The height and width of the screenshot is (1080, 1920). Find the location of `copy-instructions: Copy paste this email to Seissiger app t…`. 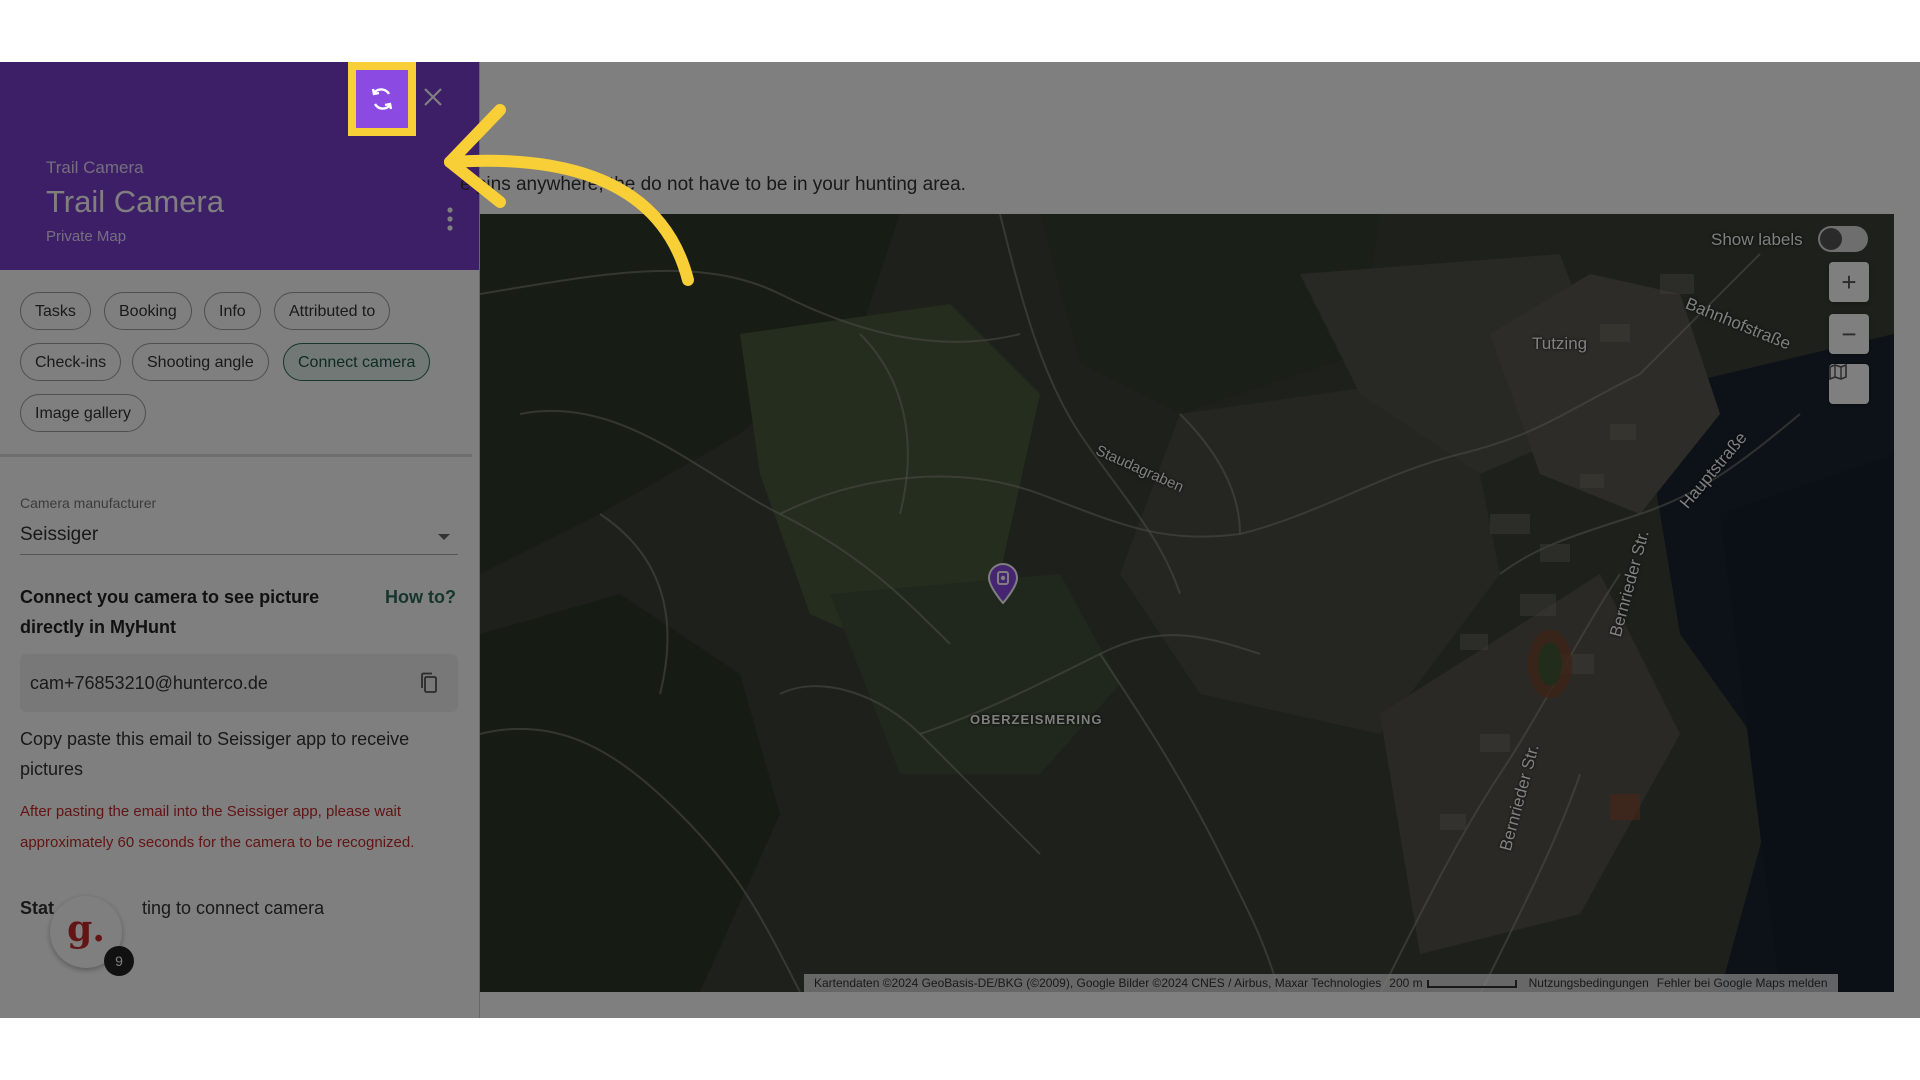

copy-instructions: Copy paste this email to Seissiger app t… is located at coordinates (215, 754).